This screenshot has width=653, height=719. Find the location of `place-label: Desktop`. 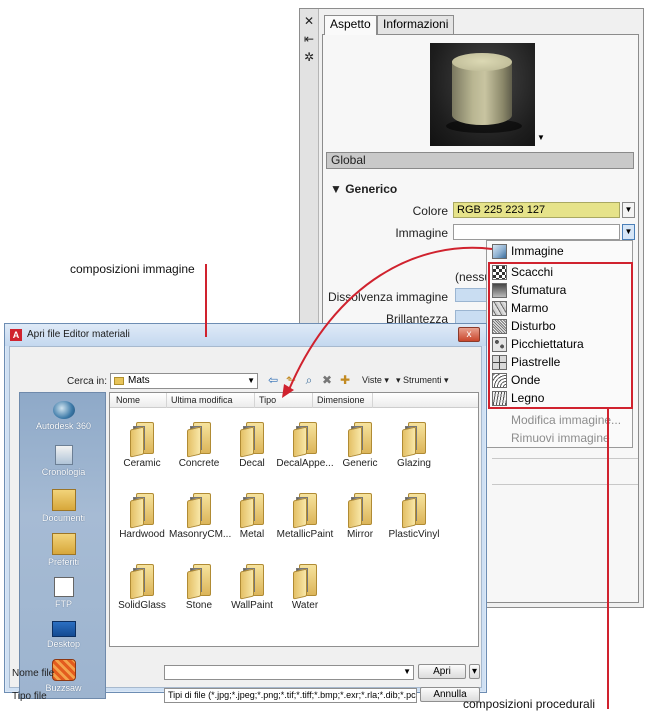

place-label: Desktop is located at coordinates (63, 644).